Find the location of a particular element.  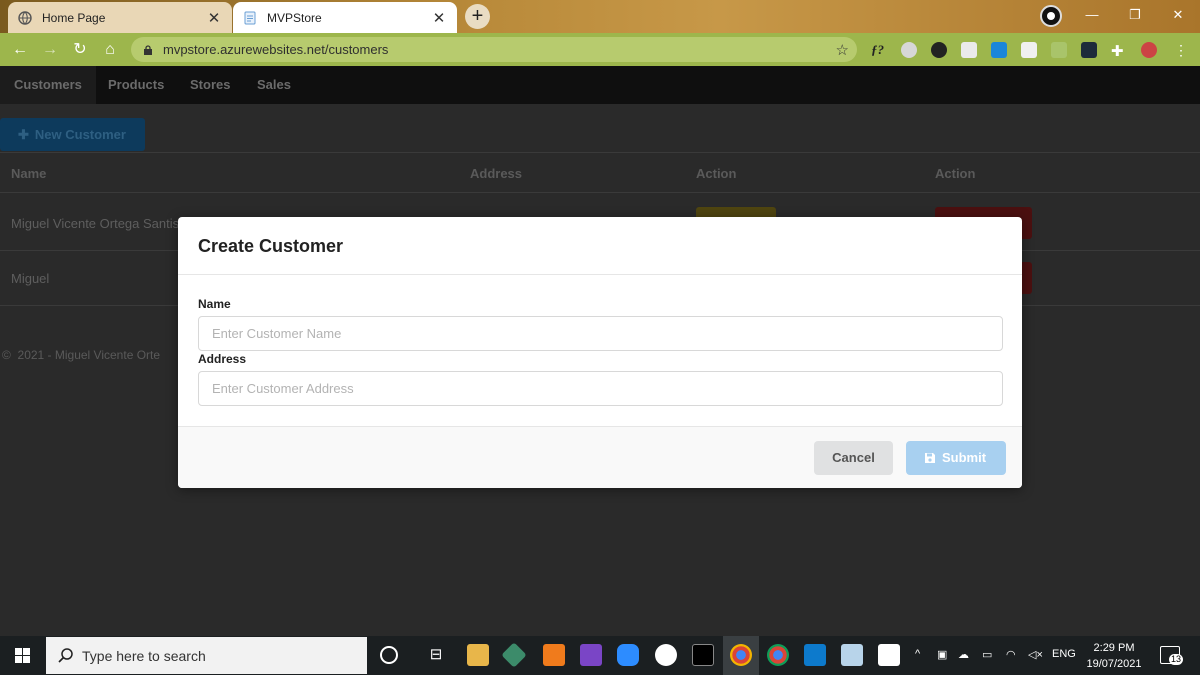

maximize-icon: ❐ is located at coordinates (1135, 15).